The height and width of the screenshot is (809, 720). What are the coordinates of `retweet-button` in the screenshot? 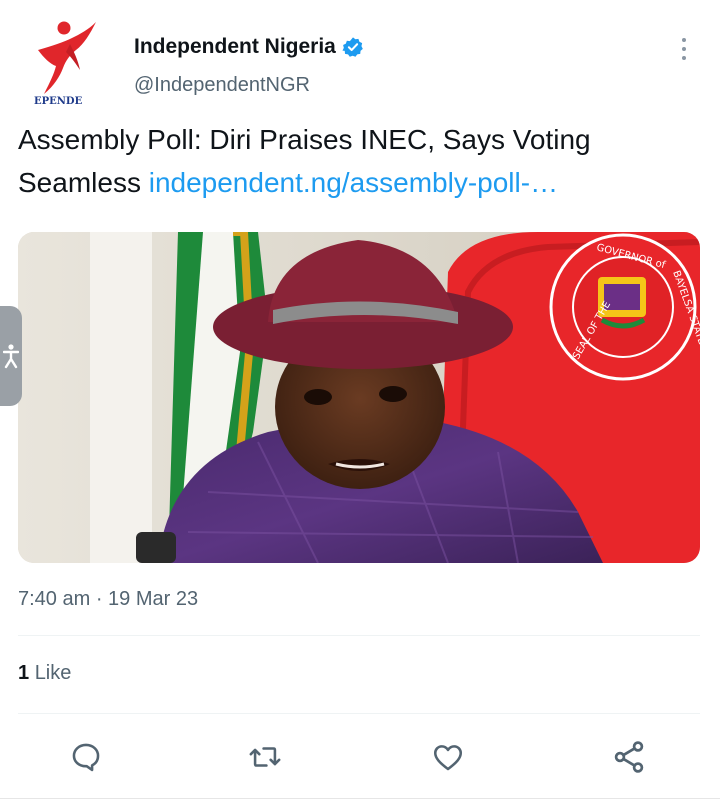 It's located at (265, 757).